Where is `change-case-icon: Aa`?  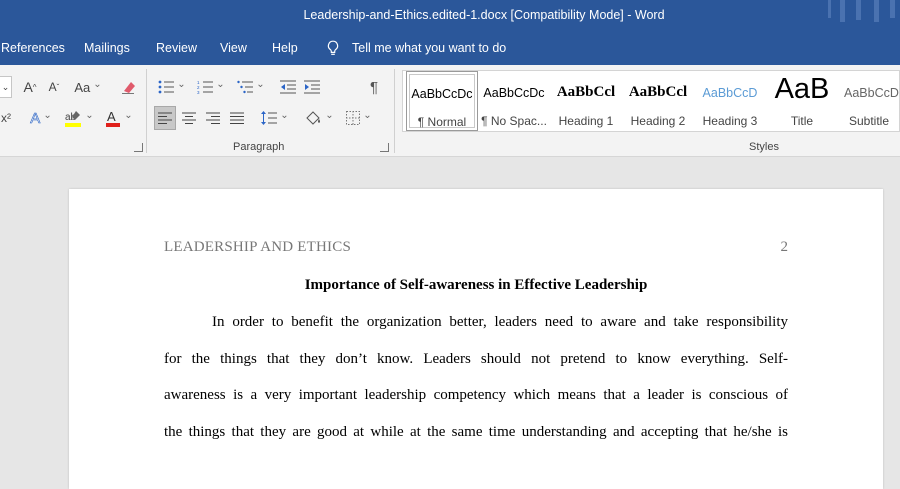
change-case-icon: Aa is located at coordinates (88, 87).